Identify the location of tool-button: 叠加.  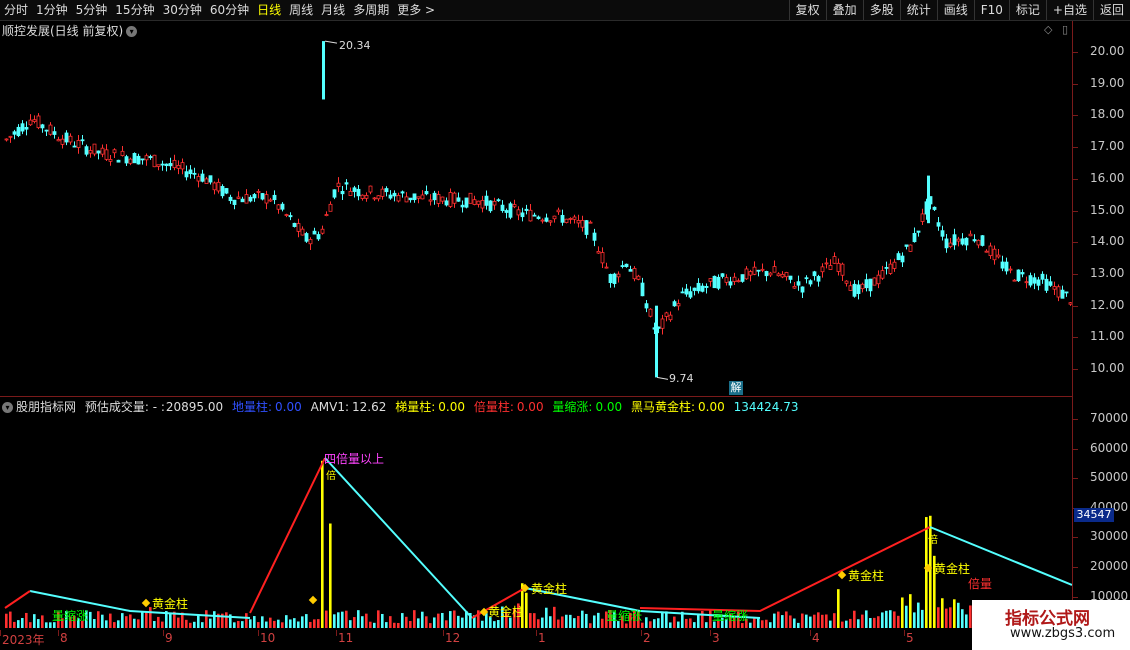
(844, 10).